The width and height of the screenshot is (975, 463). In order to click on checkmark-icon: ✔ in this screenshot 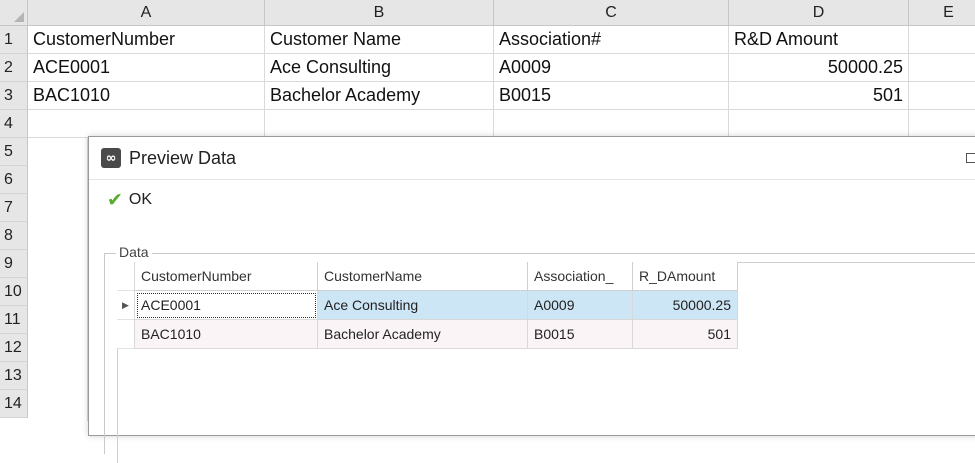, I will do `click(115, 200)`.